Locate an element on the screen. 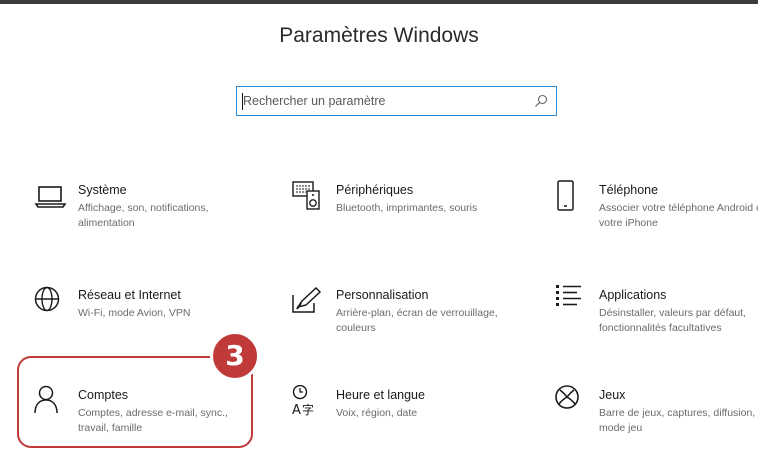  time-language-icon: A 字 is located at coordinates (303, 401).